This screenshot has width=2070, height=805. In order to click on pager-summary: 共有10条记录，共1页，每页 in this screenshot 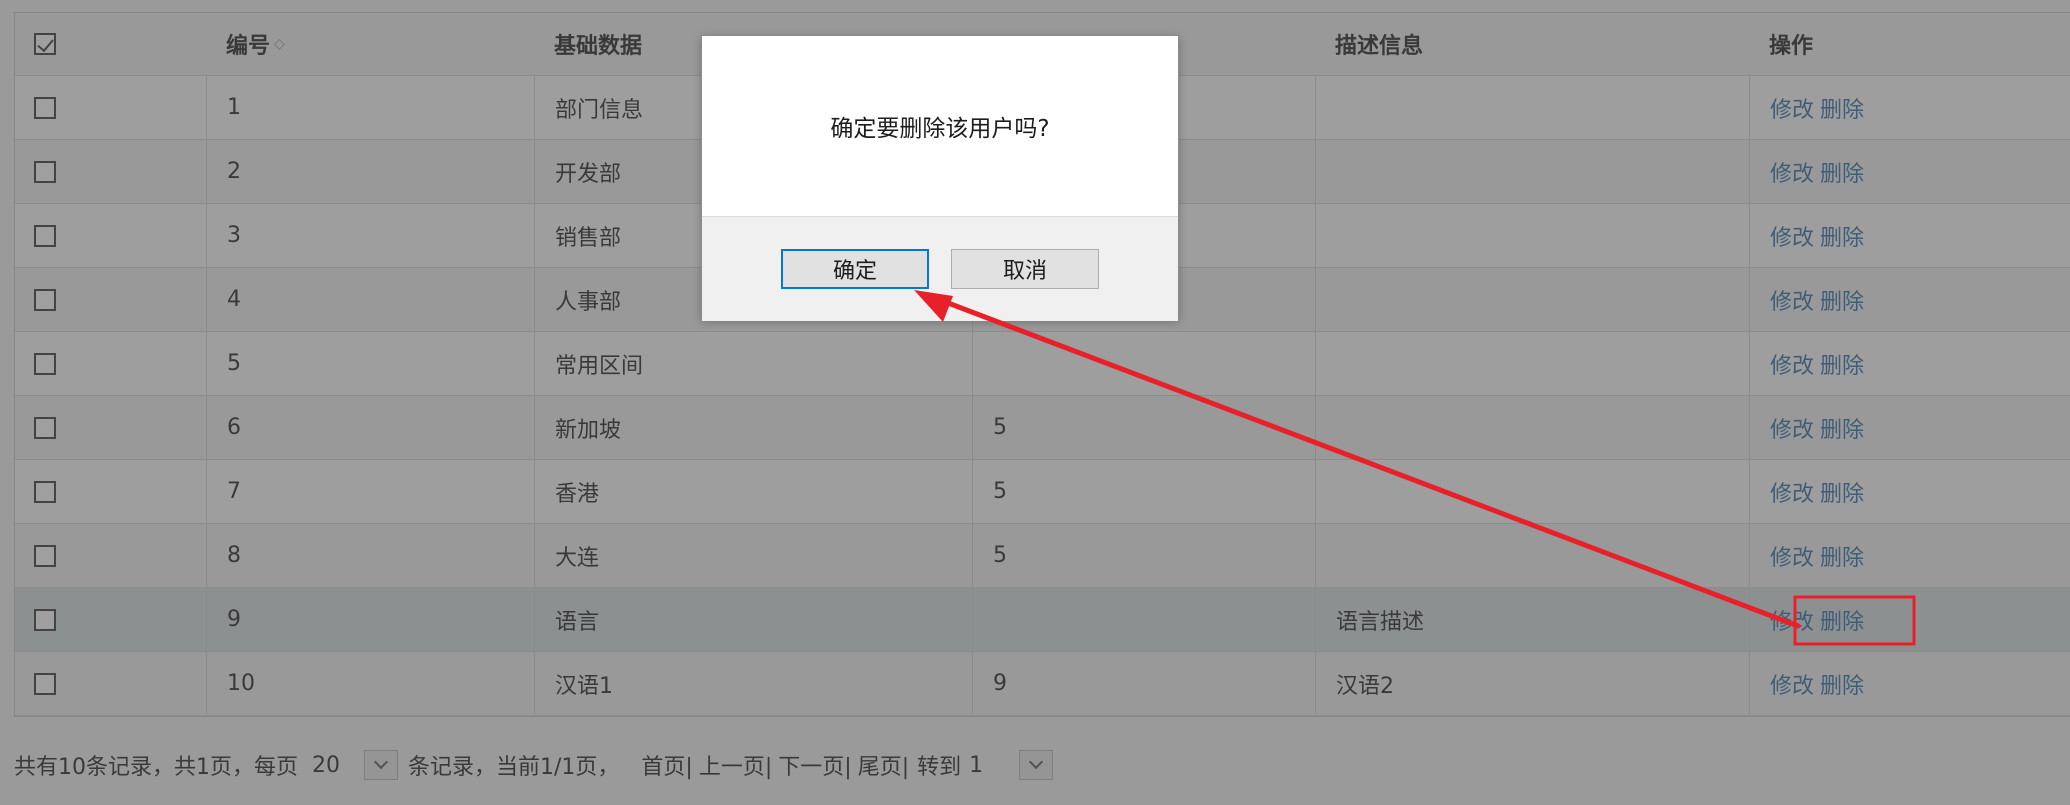, I will do `click(156, 767)`.